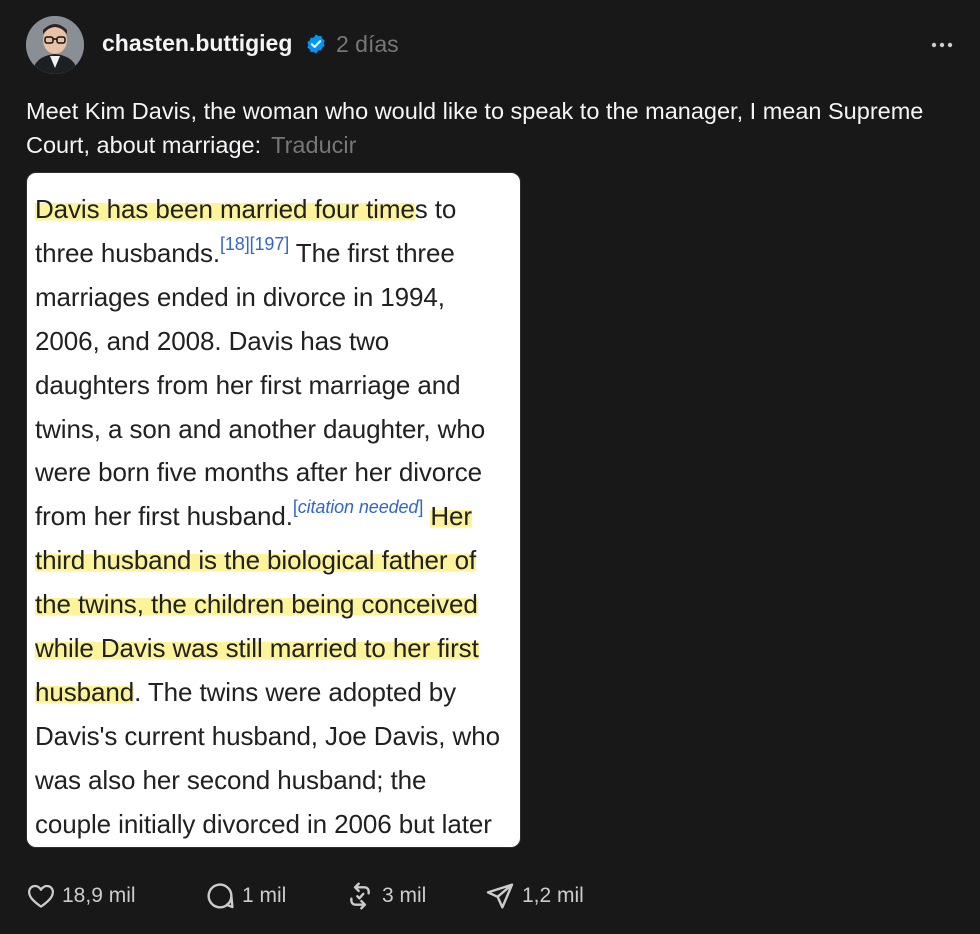  I want to click on share-icon, so click(500, 896).